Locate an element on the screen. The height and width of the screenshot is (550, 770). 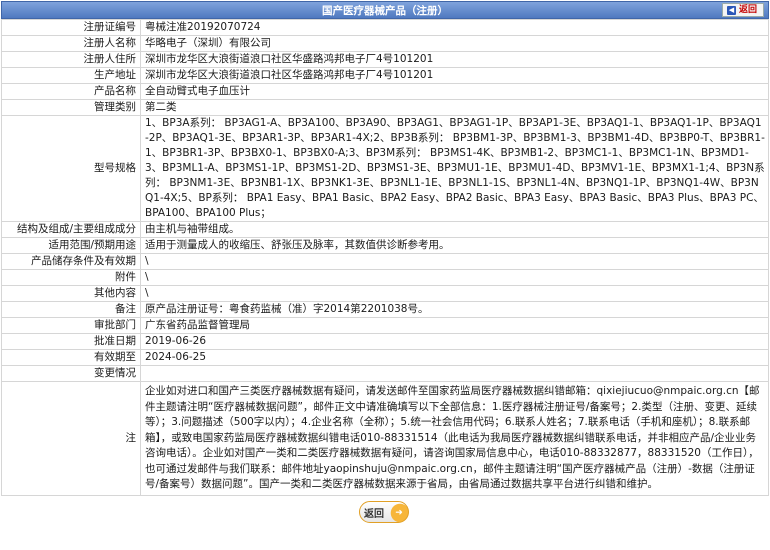
field-label: 注册人住所 is located at coordinates (71, 59).